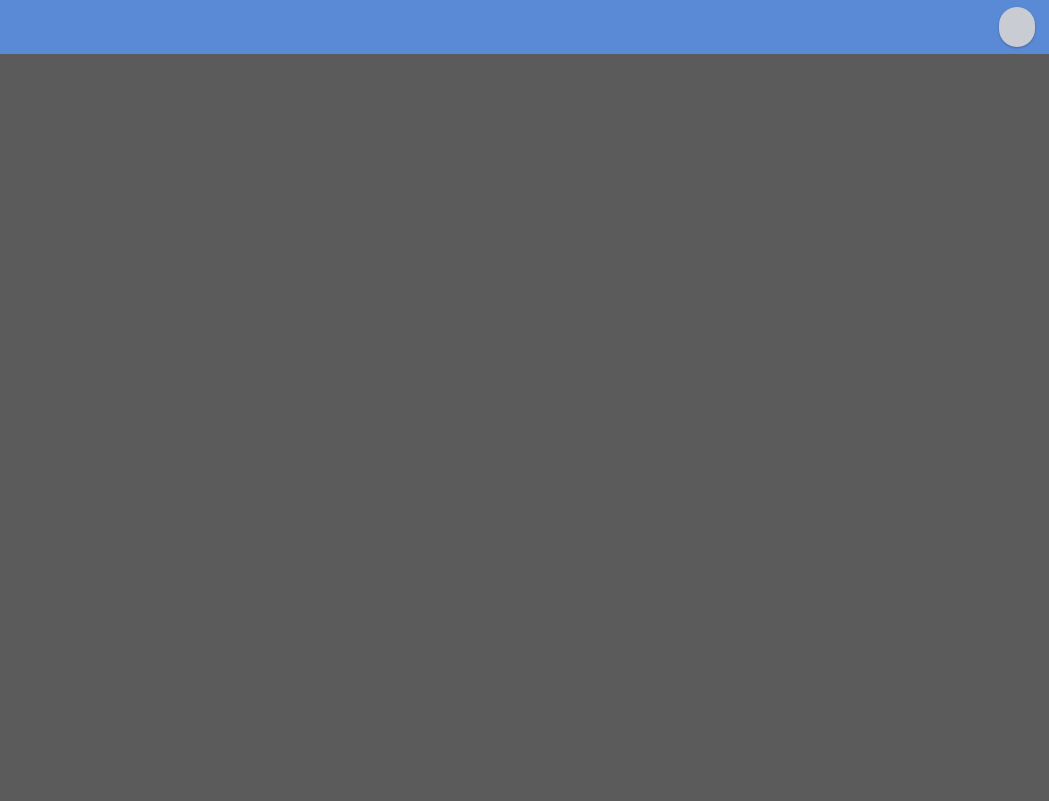  I want to click on build-page, so click(524, 62).